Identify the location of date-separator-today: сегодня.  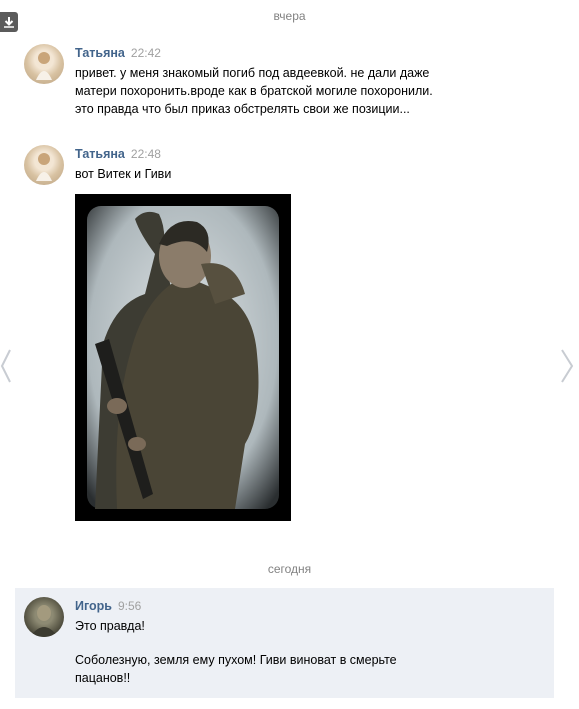
(289, 569).